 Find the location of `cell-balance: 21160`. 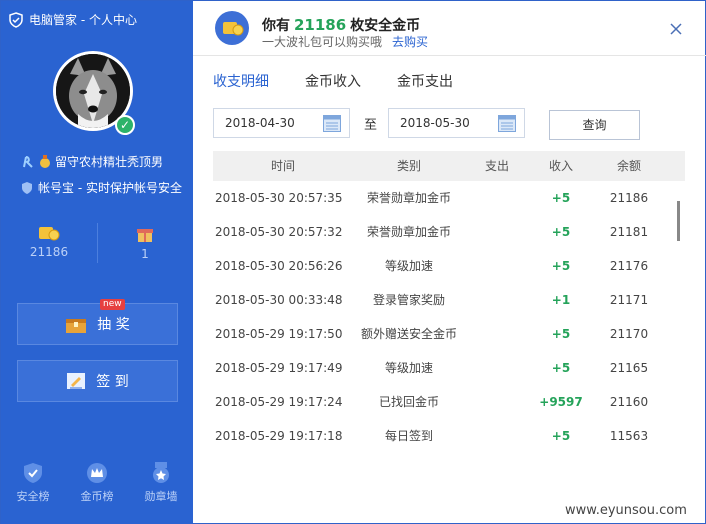

cell-balance: 21160 is located at coordinates (629, 402).